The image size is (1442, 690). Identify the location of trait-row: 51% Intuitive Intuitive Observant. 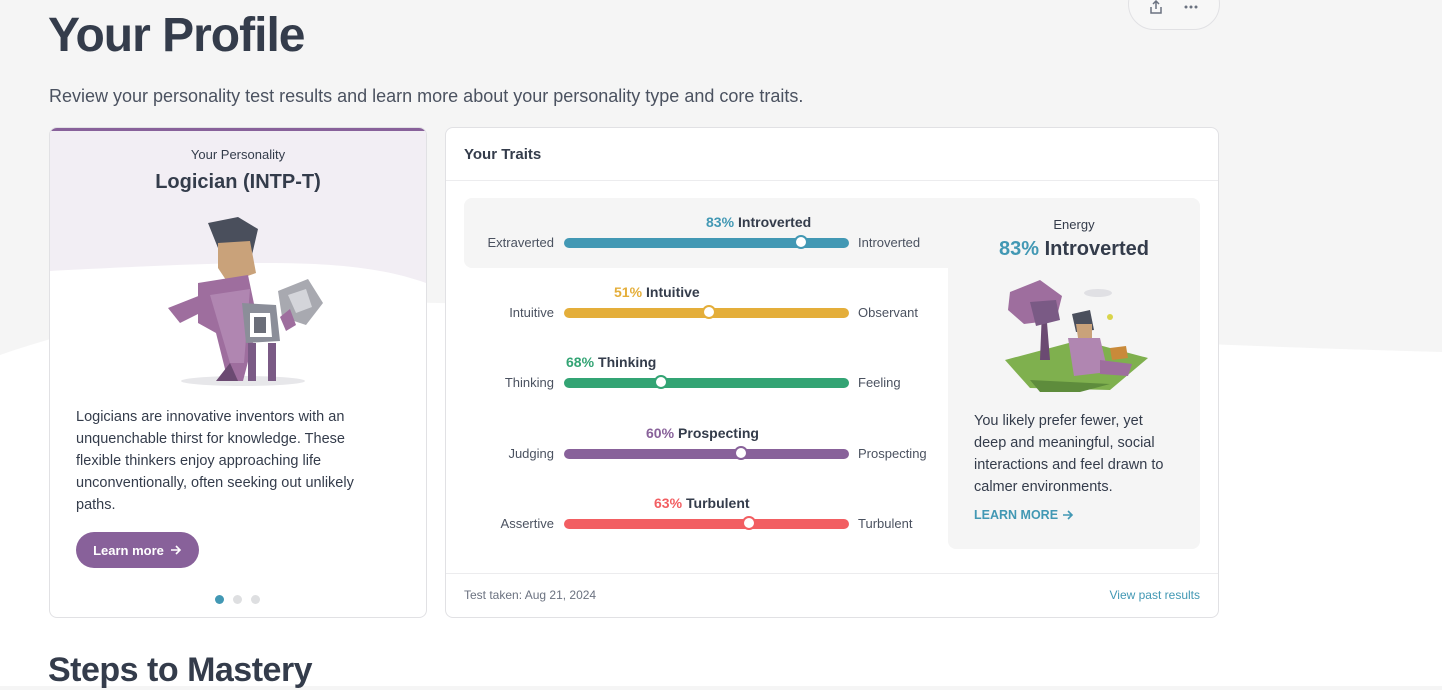
(706, 303).